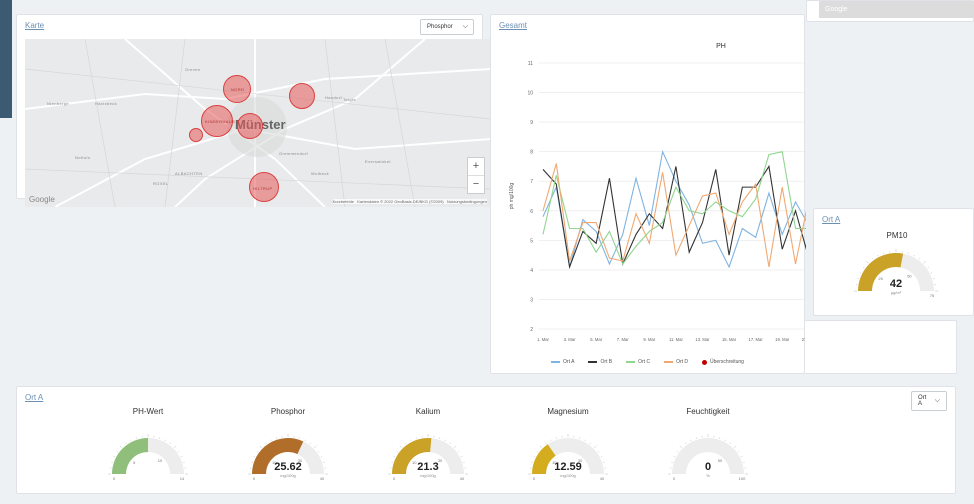 Image resolution: width=974 pixels, height=504 pixels. What do you see at coordinates (58, 103) in the screenshot?
I see `map-place-label: Nienberge` at bounding box center [58, 103].